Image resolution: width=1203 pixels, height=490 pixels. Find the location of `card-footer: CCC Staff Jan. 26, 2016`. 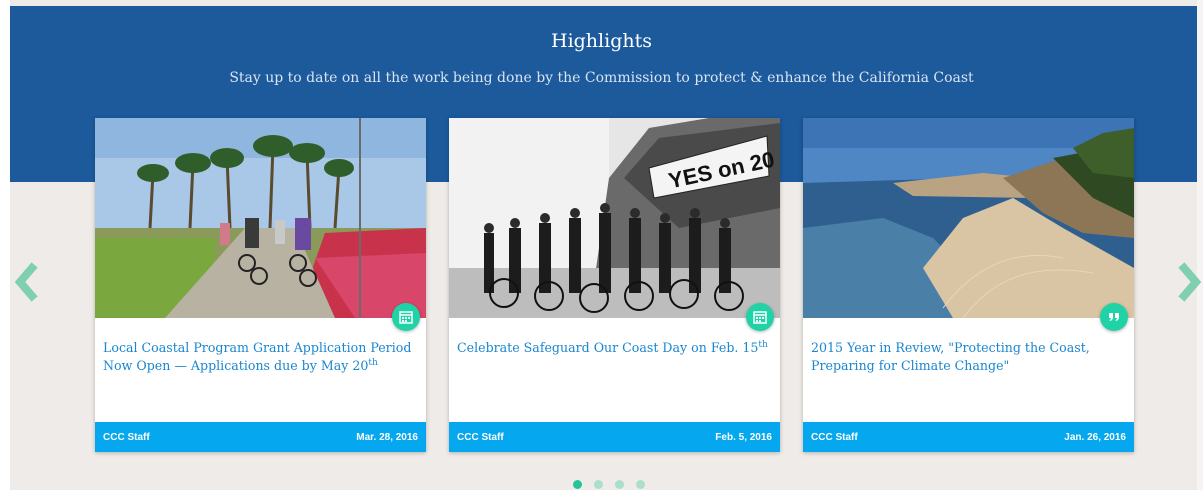

card-footer: CCC Staff Jan. 26, 2016 is located at coordinates (968, 437).